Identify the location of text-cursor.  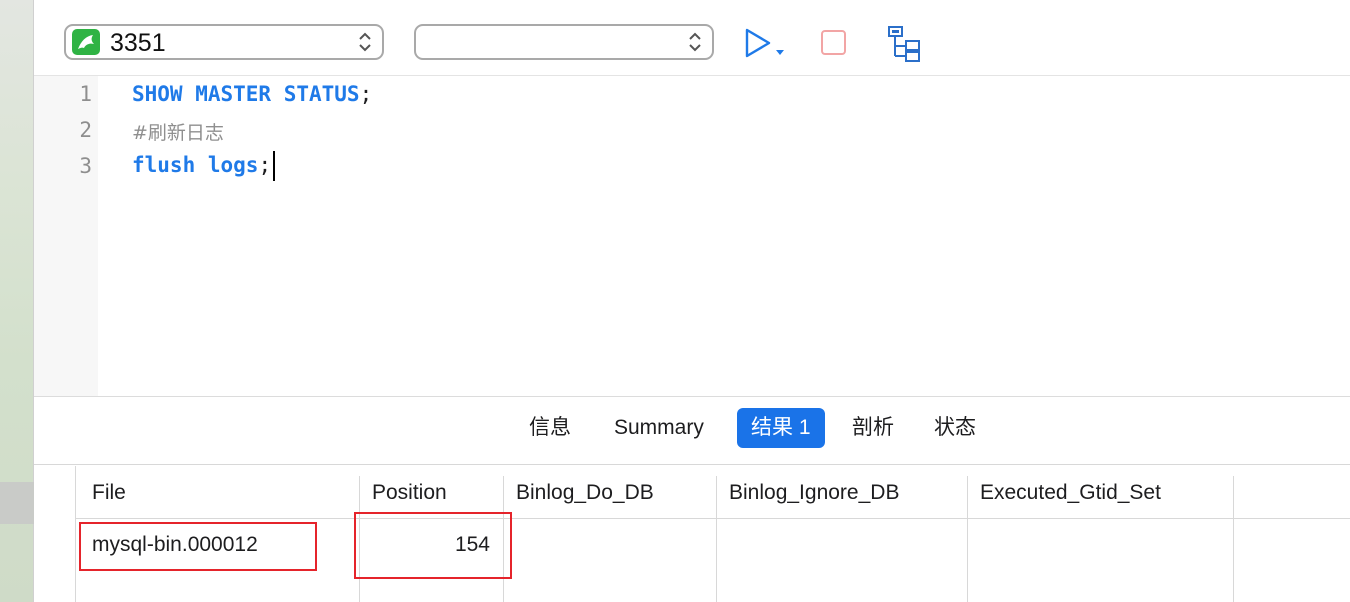
(274, 166).